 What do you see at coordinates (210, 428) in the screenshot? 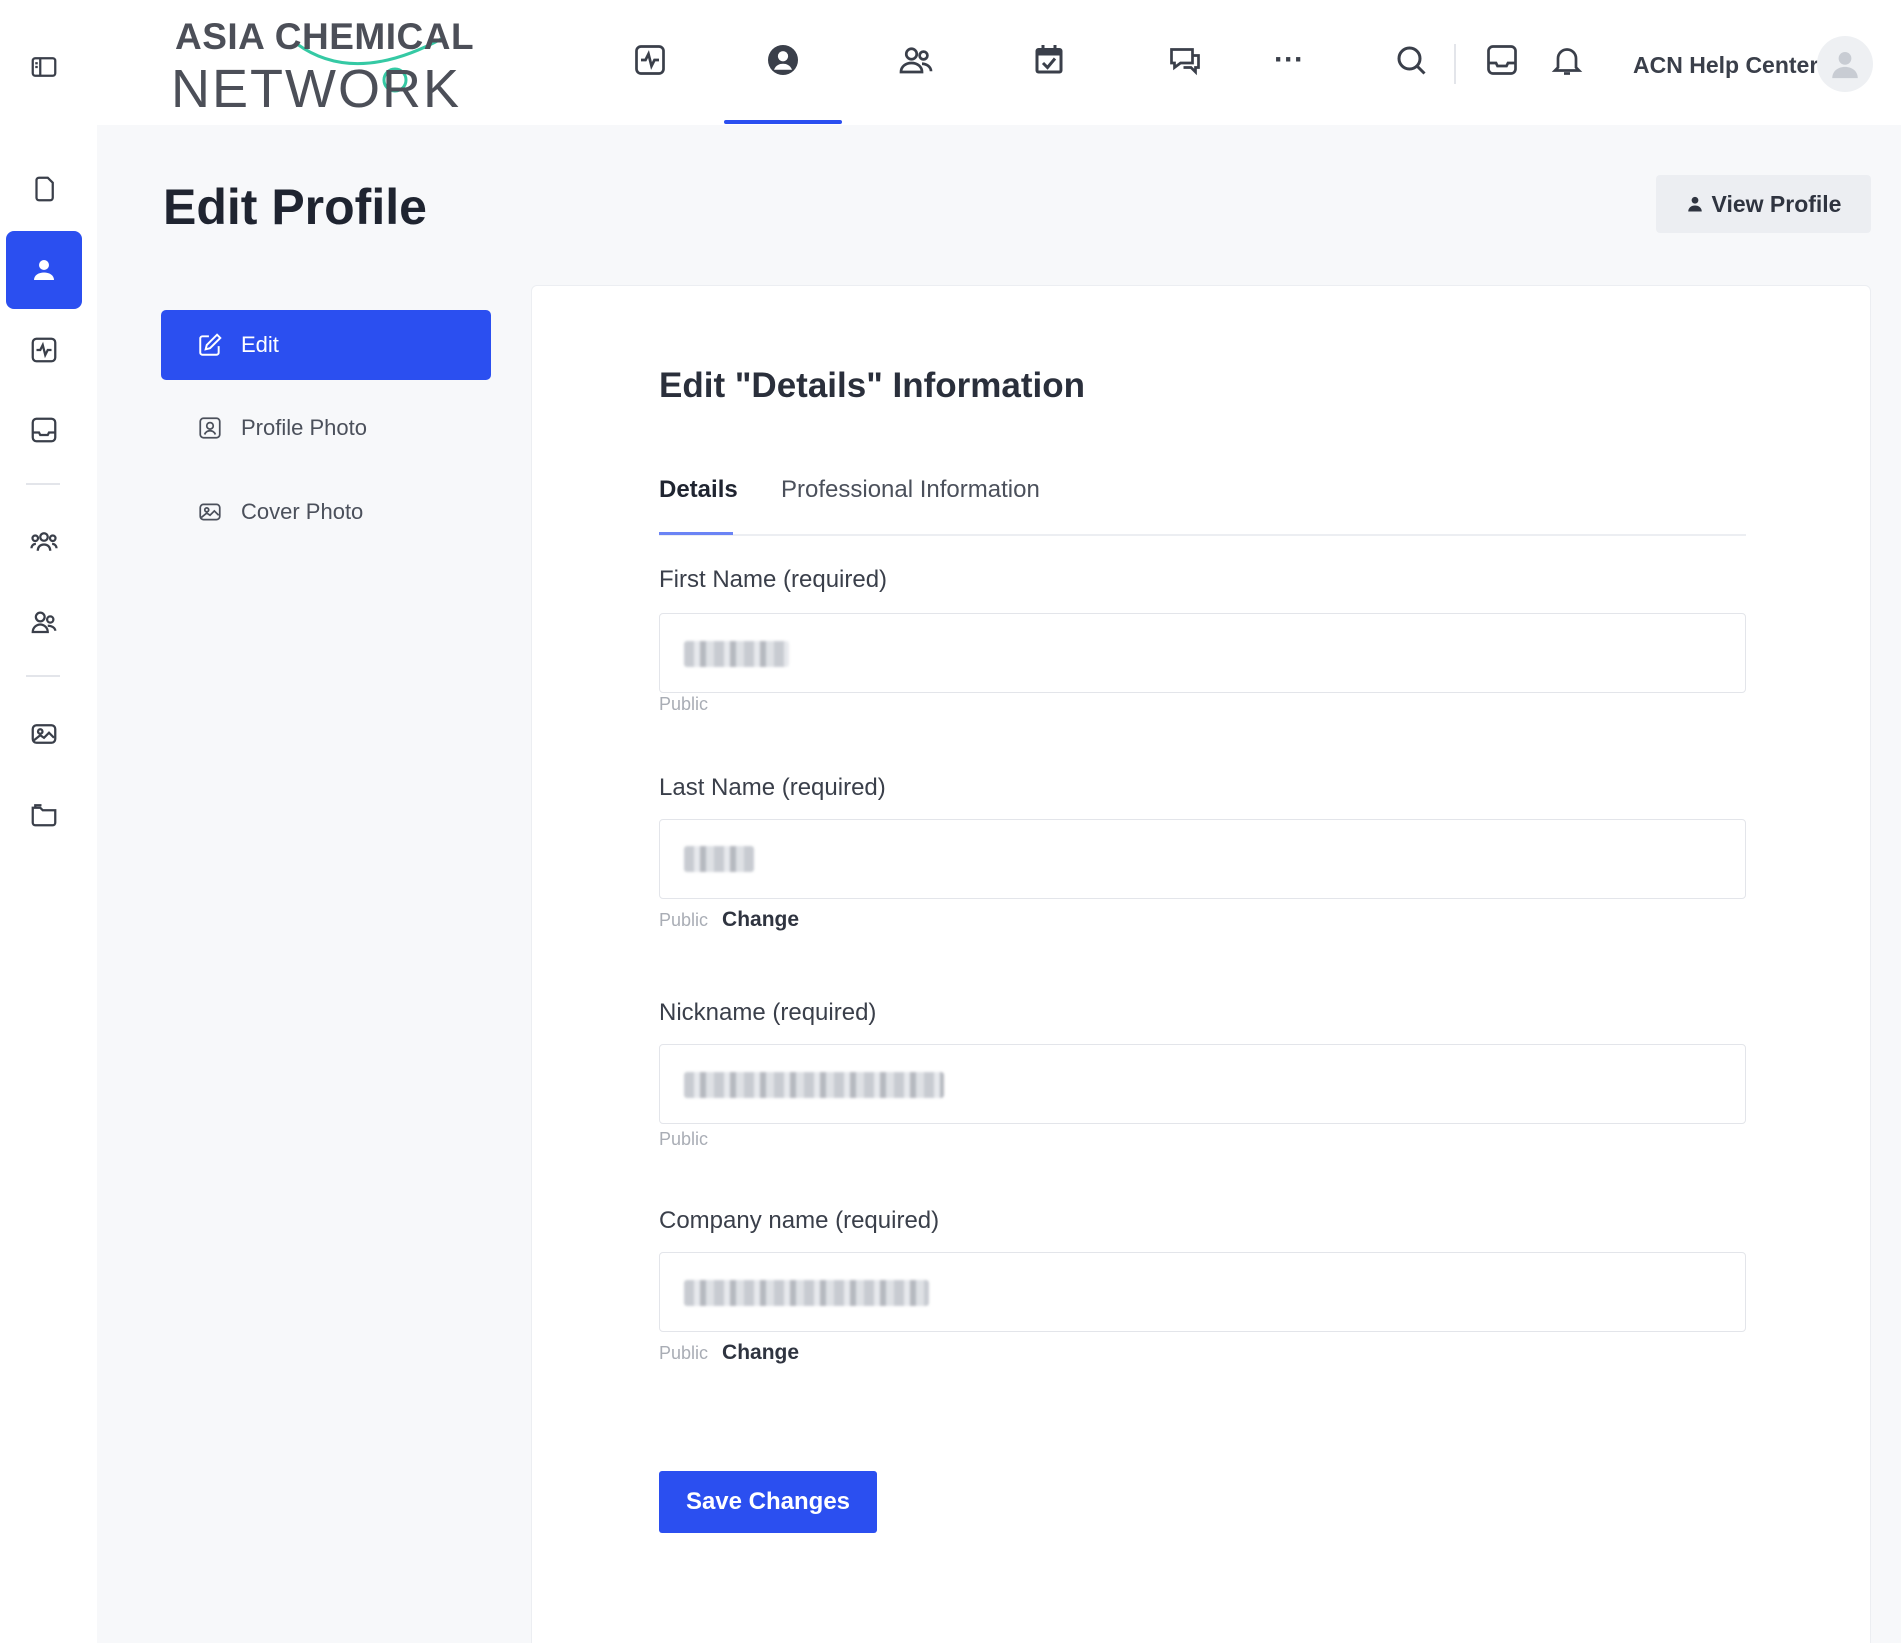
I see `profile-photo-icon` at bounding box center [210, 428].